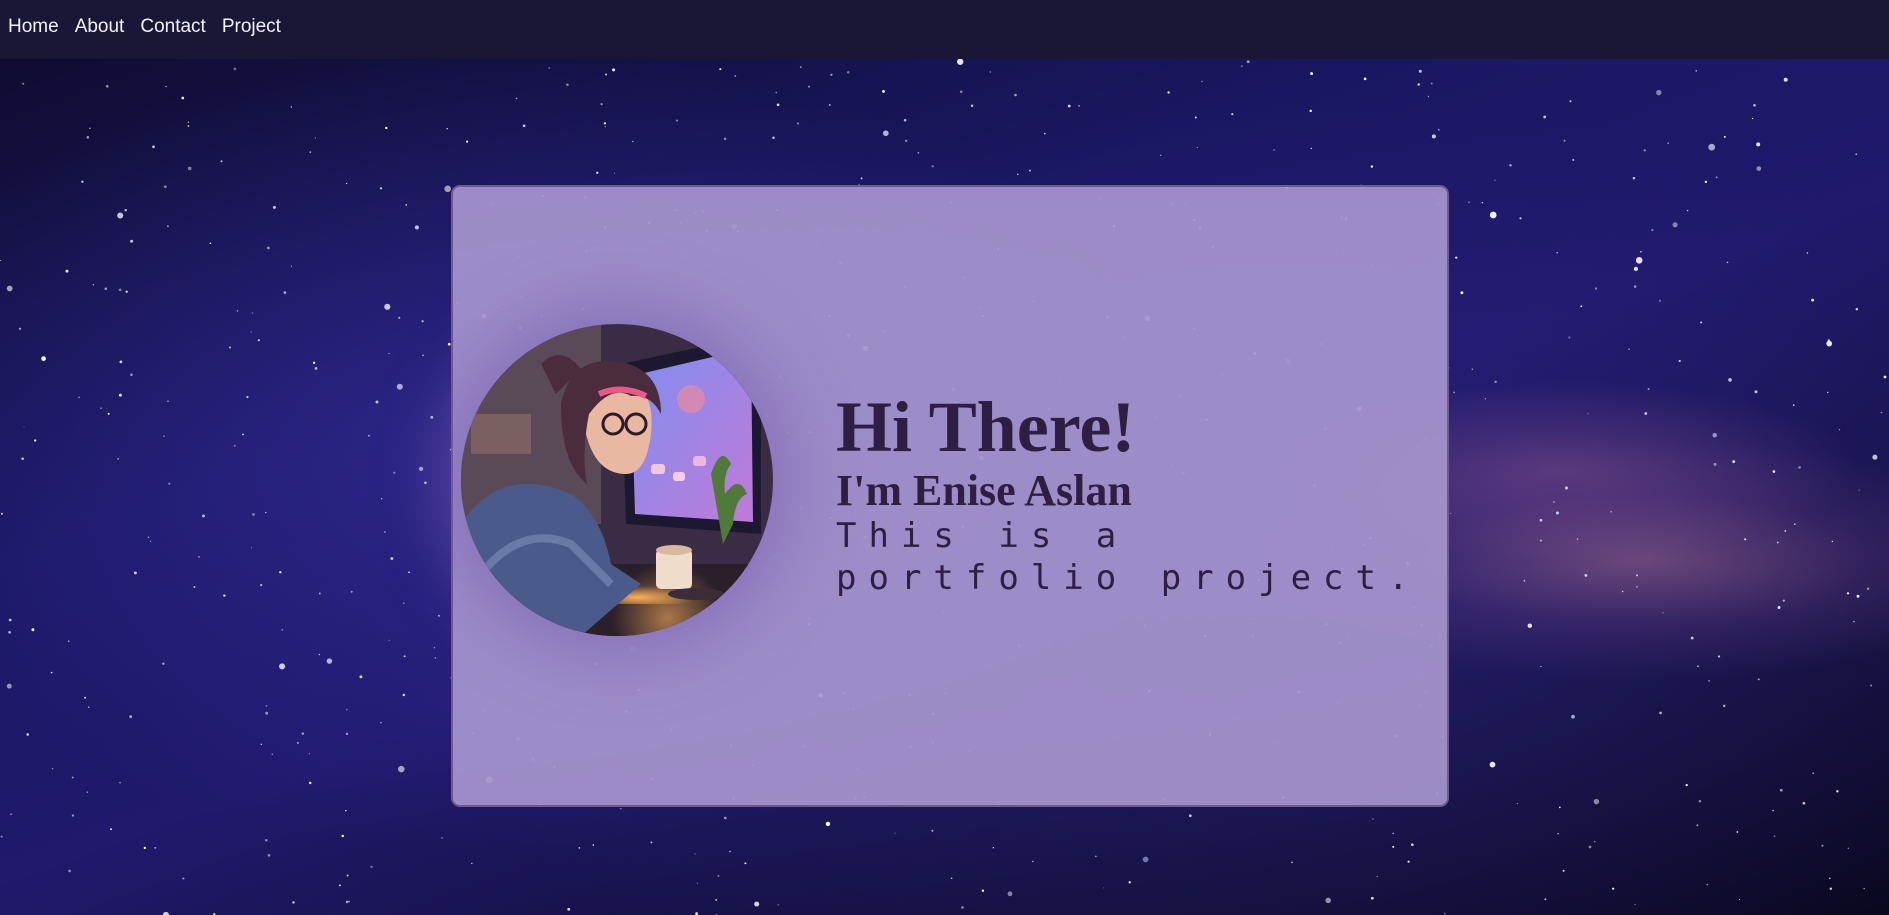  I want to click on profile-avatar, so click(617, 480).